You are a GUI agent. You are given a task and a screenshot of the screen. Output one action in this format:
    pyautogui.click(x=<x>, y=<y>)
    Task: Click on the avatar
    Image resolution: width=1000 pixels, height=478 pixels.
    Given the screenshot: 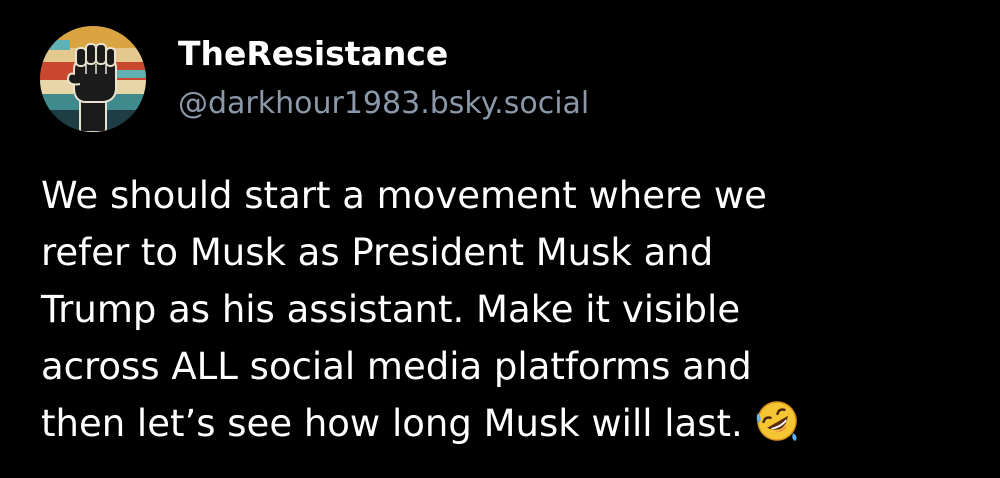 What is the action you would take?
    pyautogui.click(x=93, y=79)
    